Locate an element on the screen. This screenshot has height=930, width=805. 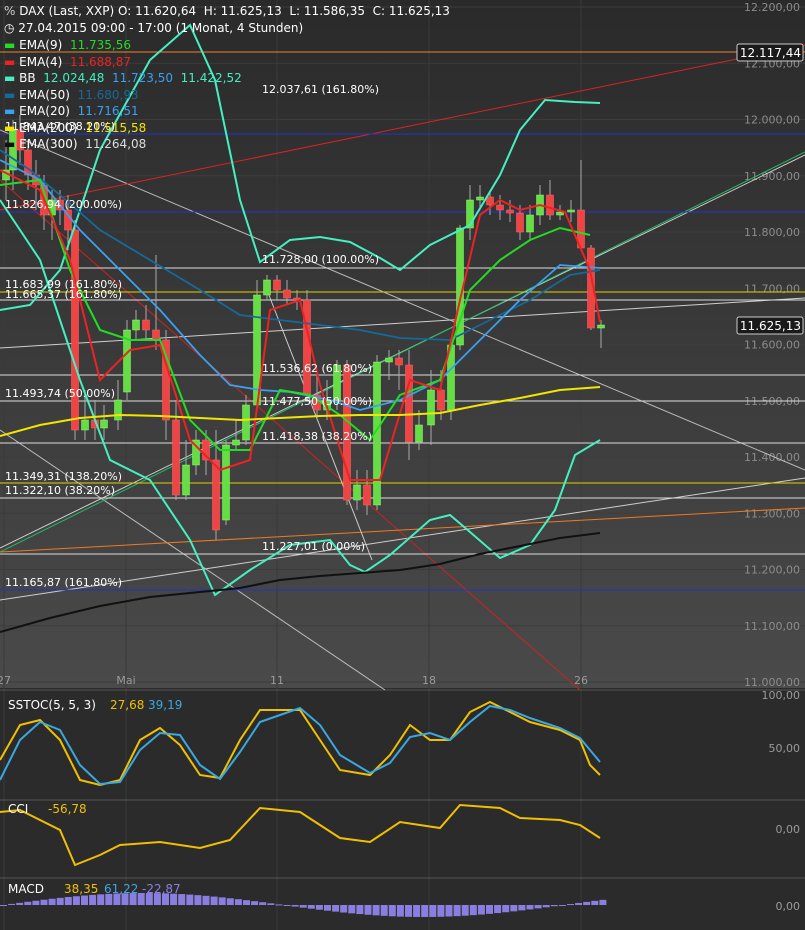
fib-level-label: 11.826,94 (200.00%) is located at coordinates (63, 204).